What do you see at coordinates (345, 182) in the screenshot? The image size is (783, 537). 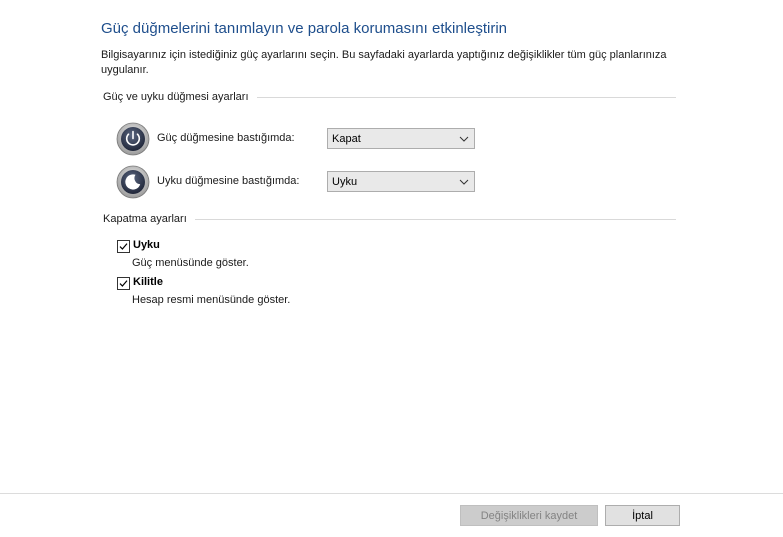 I see `sleep-button-action-value: Uyku` at bounding box center [345, 182].